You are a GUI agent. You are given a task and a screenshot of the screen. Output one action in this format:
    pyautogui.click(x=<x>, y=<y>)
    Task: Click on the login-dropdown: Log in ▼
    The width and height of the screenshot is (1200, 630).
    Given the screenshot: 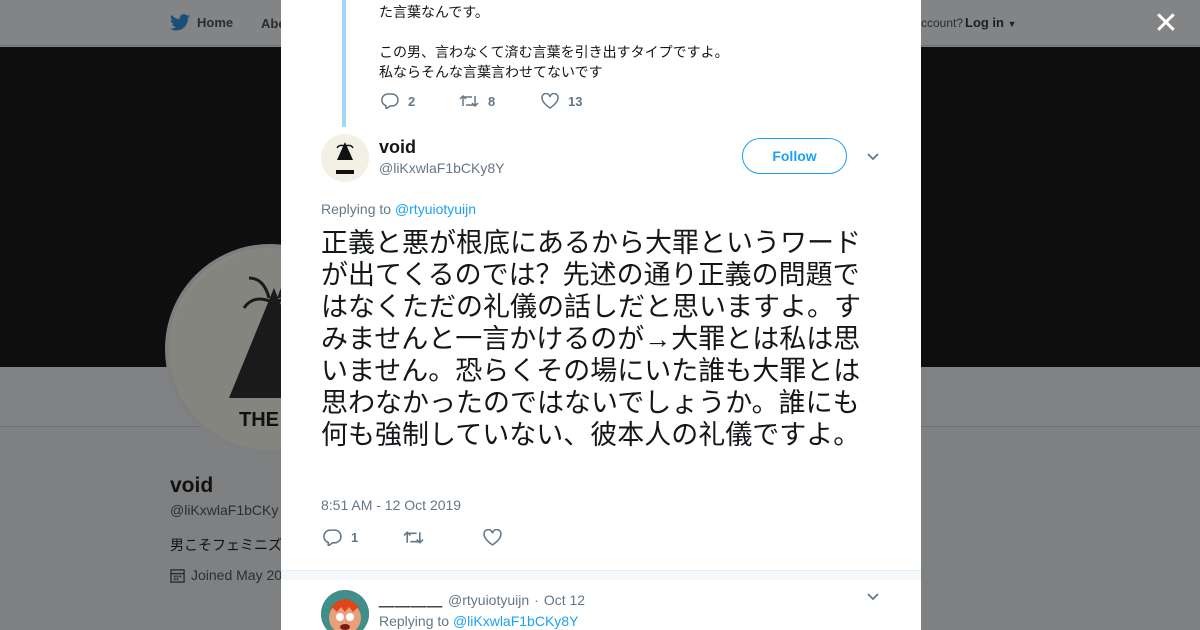 What is the action you would take?
    pyautogui.click(x=991, y=22)
    